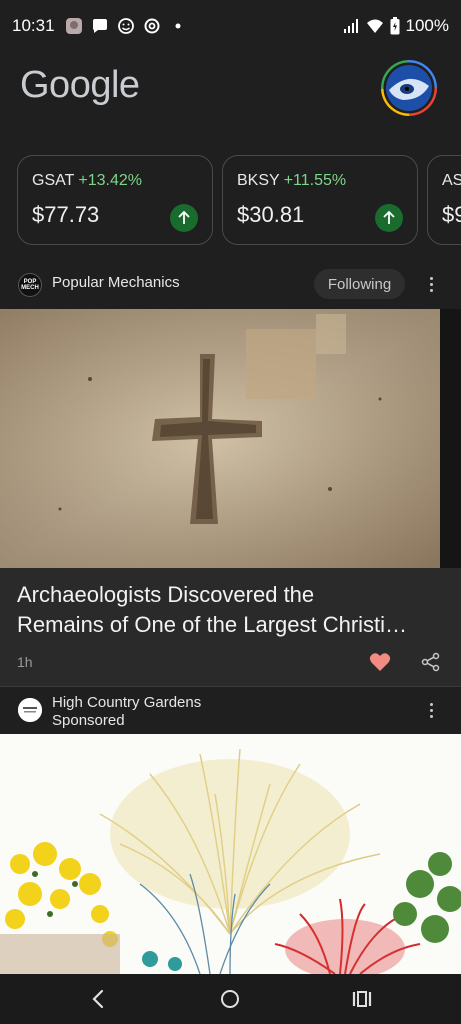 The image size is (461, 1024). I want to click on heart-icon, so click(380, 664).